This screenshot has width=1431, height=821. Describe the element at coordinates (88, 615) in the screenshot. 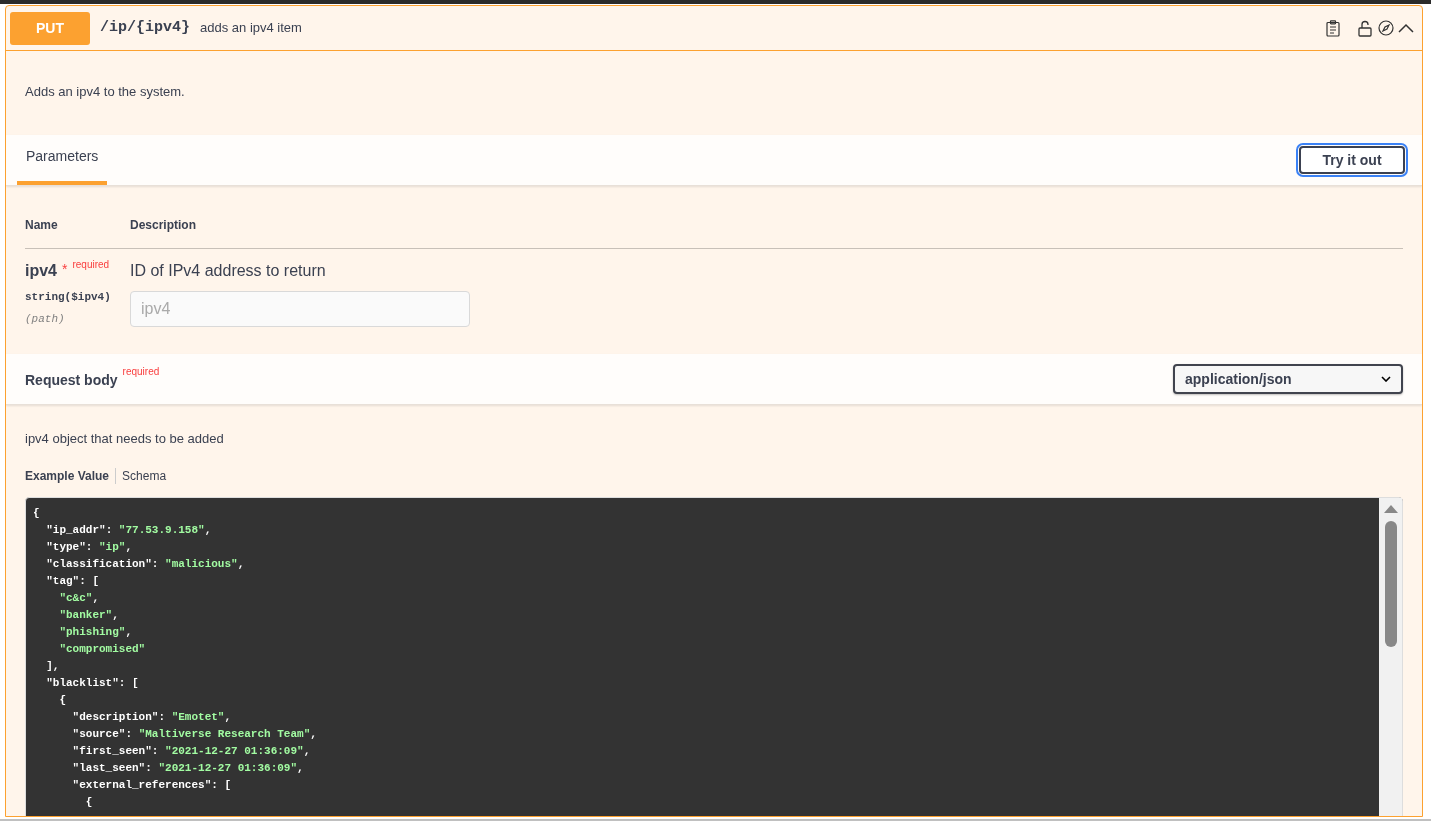

I see `code-line: "banker",` at that location.